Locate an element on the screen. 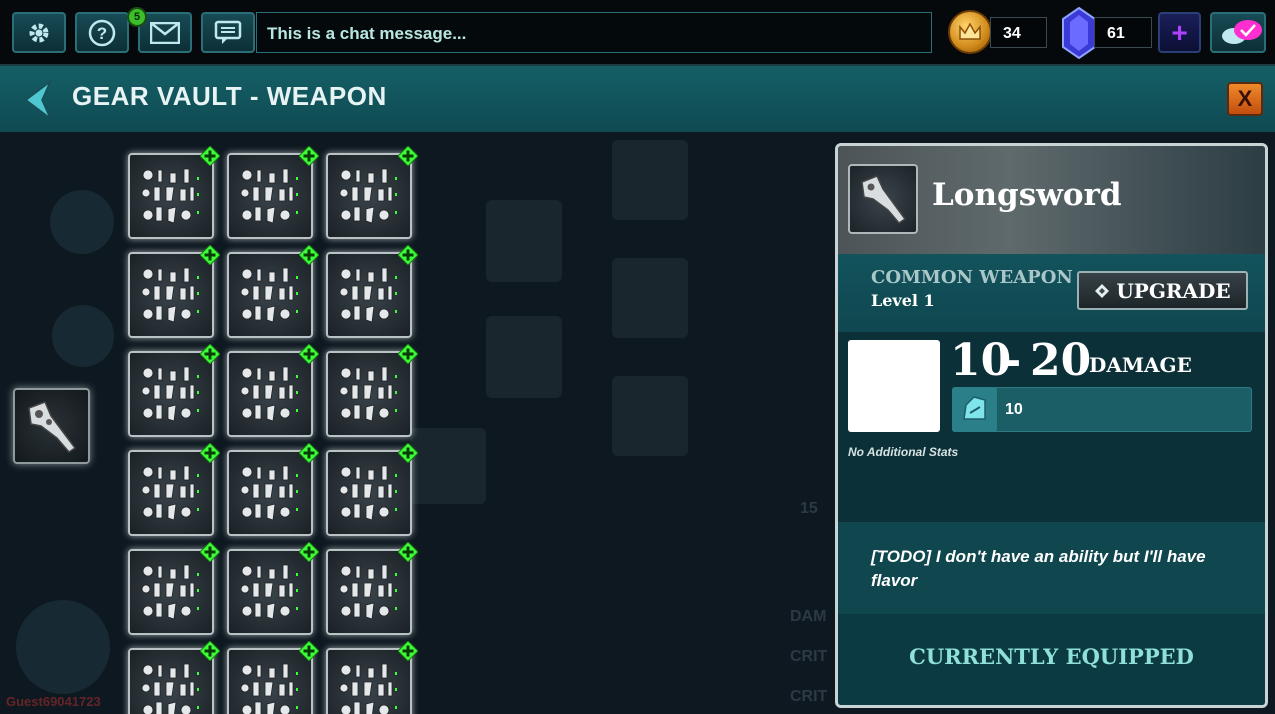  top-bar: ? 5 This is a chat message... 34 61 + is located at coordinates (637, 33).